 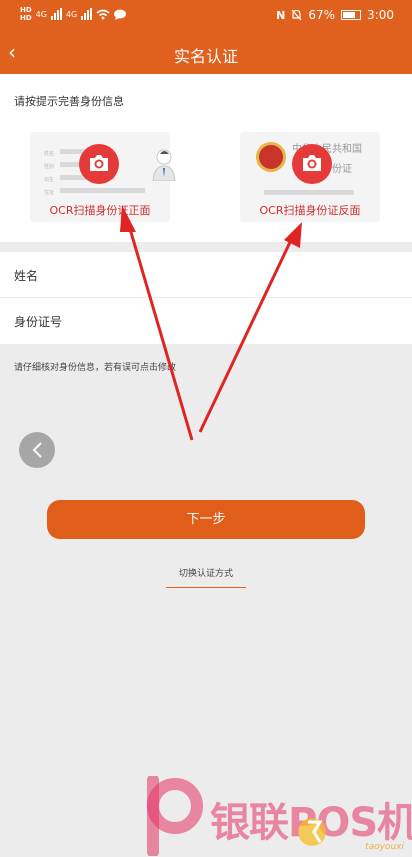 What do you see at coordinates (350, 832) in the screenshot?
I see `watermark-site: taoyouxi` at bounding box center [350, 832].